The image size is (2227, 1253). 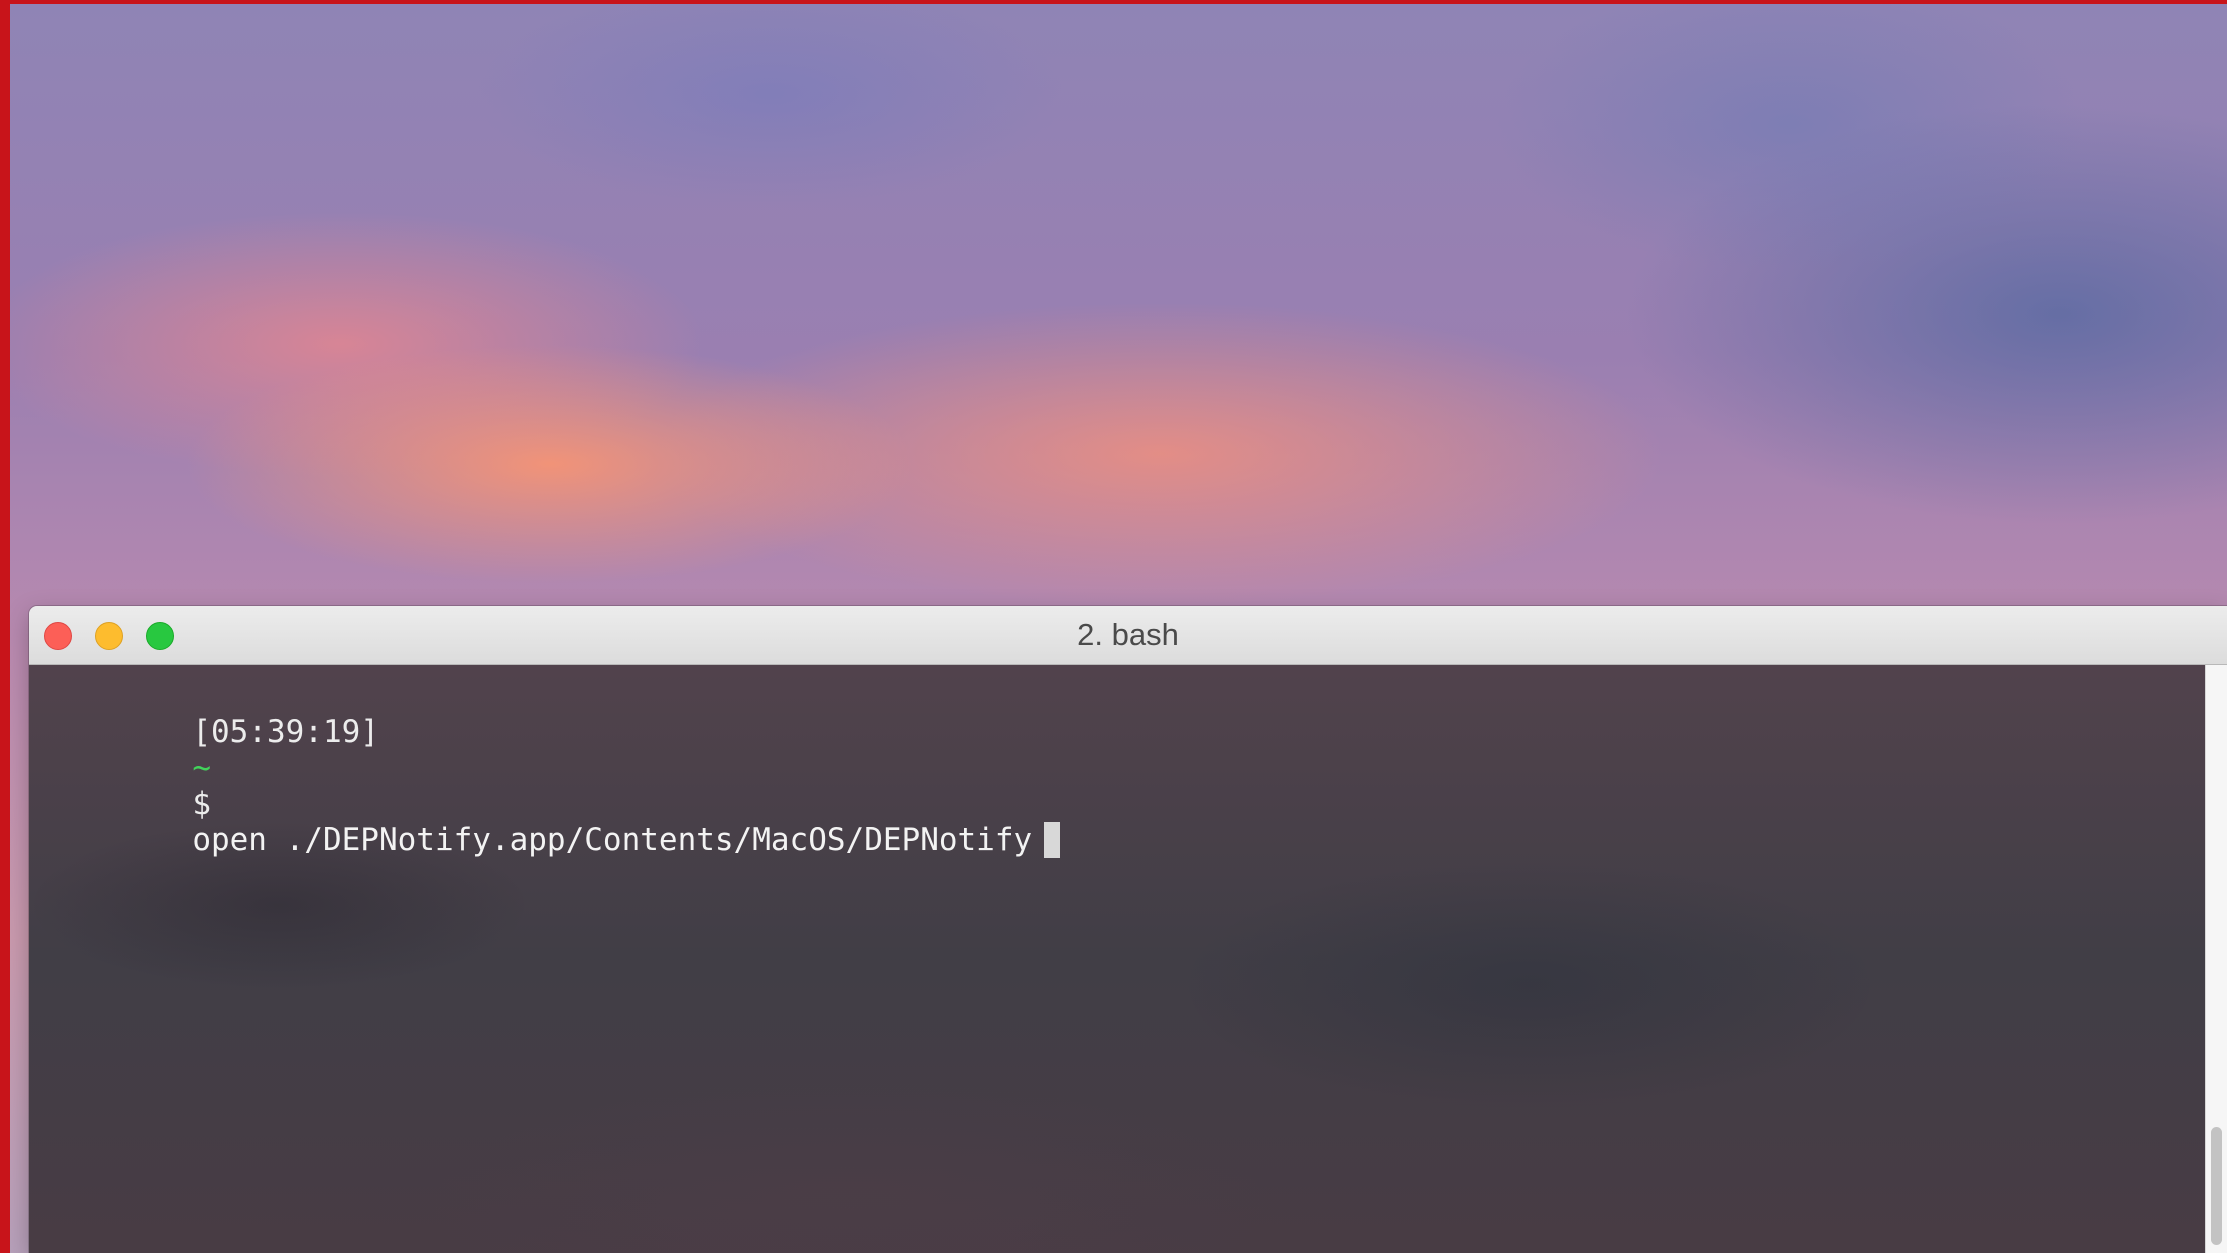 I want to click on window-title: 2. bash, so click(x=1128, y=634).